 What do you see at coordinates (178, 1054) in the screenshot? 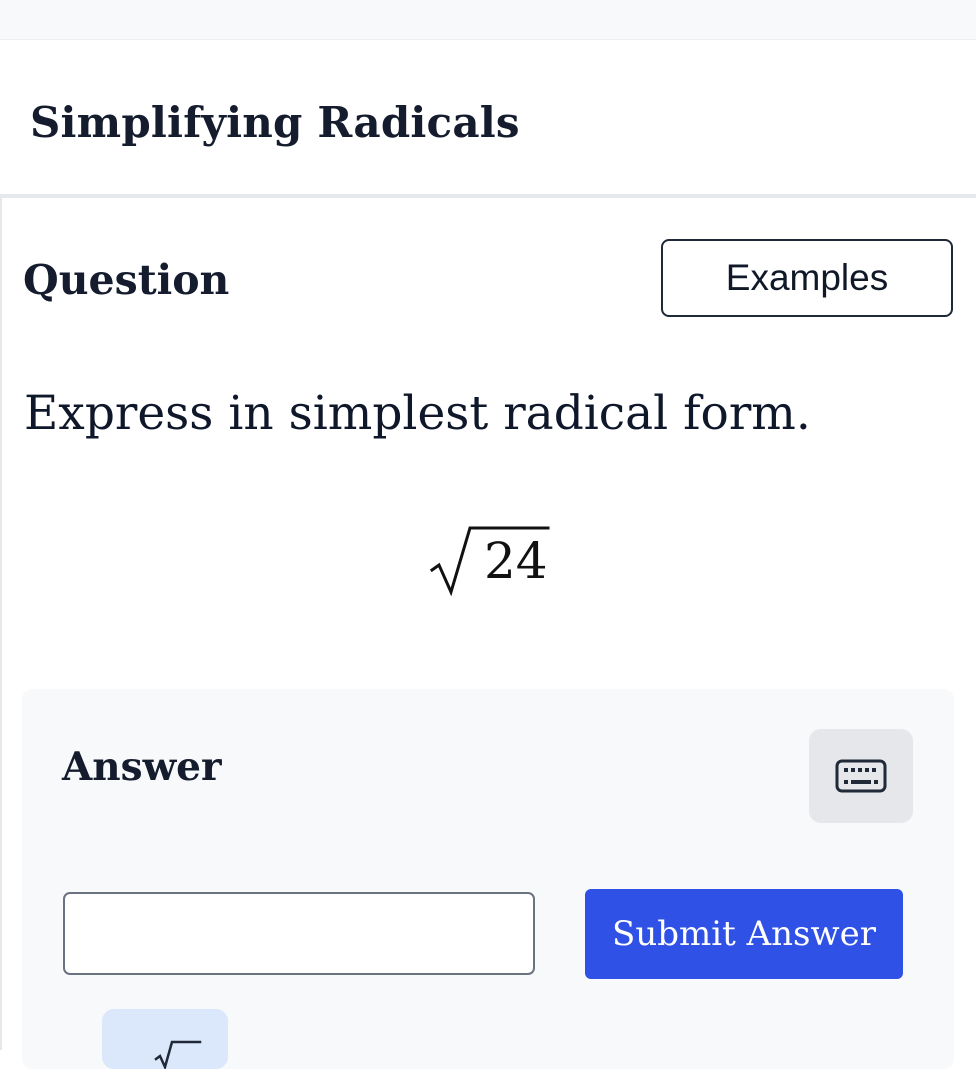
I see `square-root-icon` at bounding box center [178, 1054].